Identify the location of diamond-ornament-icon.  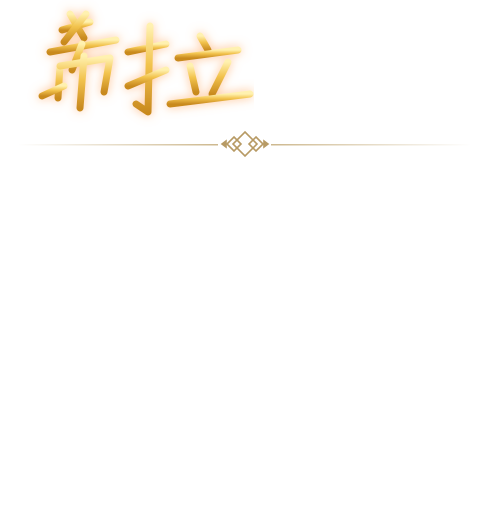
(244, 144).